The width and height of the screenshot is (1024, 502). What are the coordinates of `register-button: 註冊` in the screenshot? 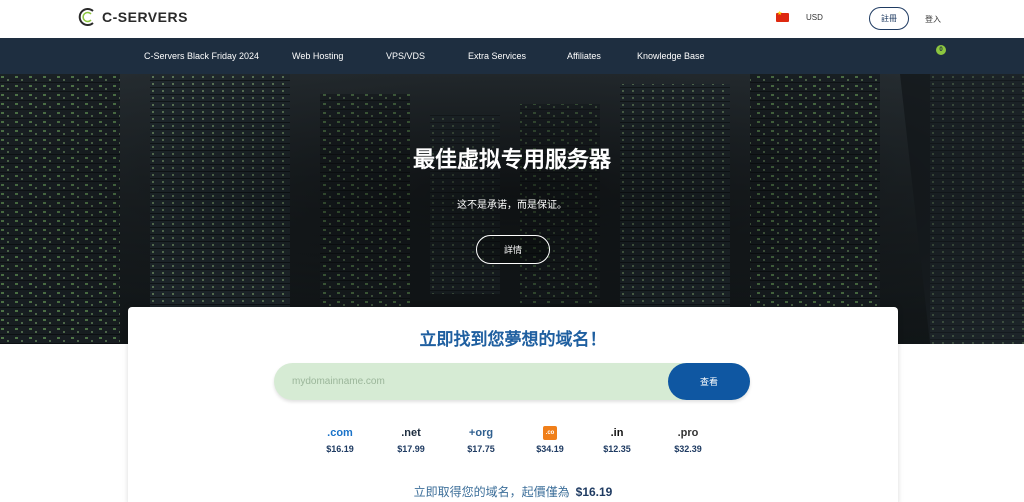 It's located at (889, 18).